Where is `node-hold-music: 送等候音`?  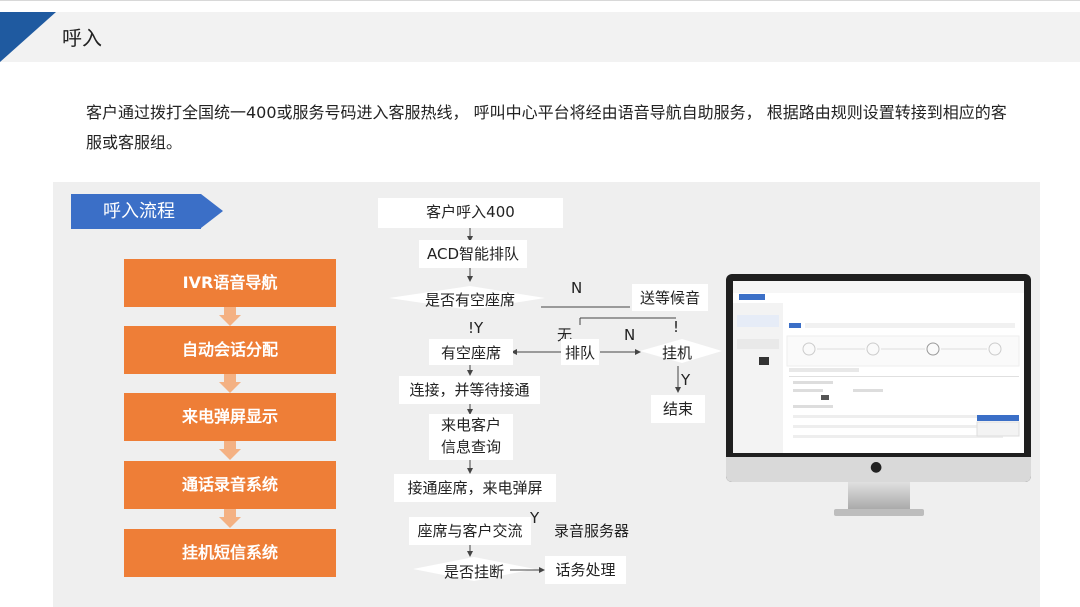
node-hold-music: 送等候音 is located at coordinates (670, 297).